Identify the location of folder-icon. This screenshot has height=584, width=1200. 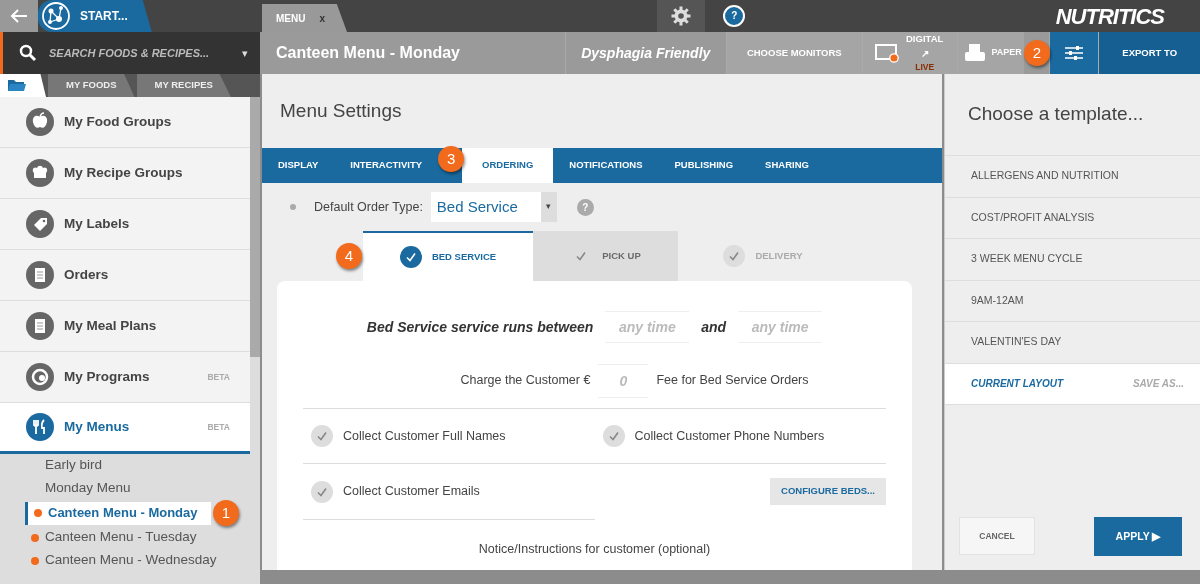
(17, 86).